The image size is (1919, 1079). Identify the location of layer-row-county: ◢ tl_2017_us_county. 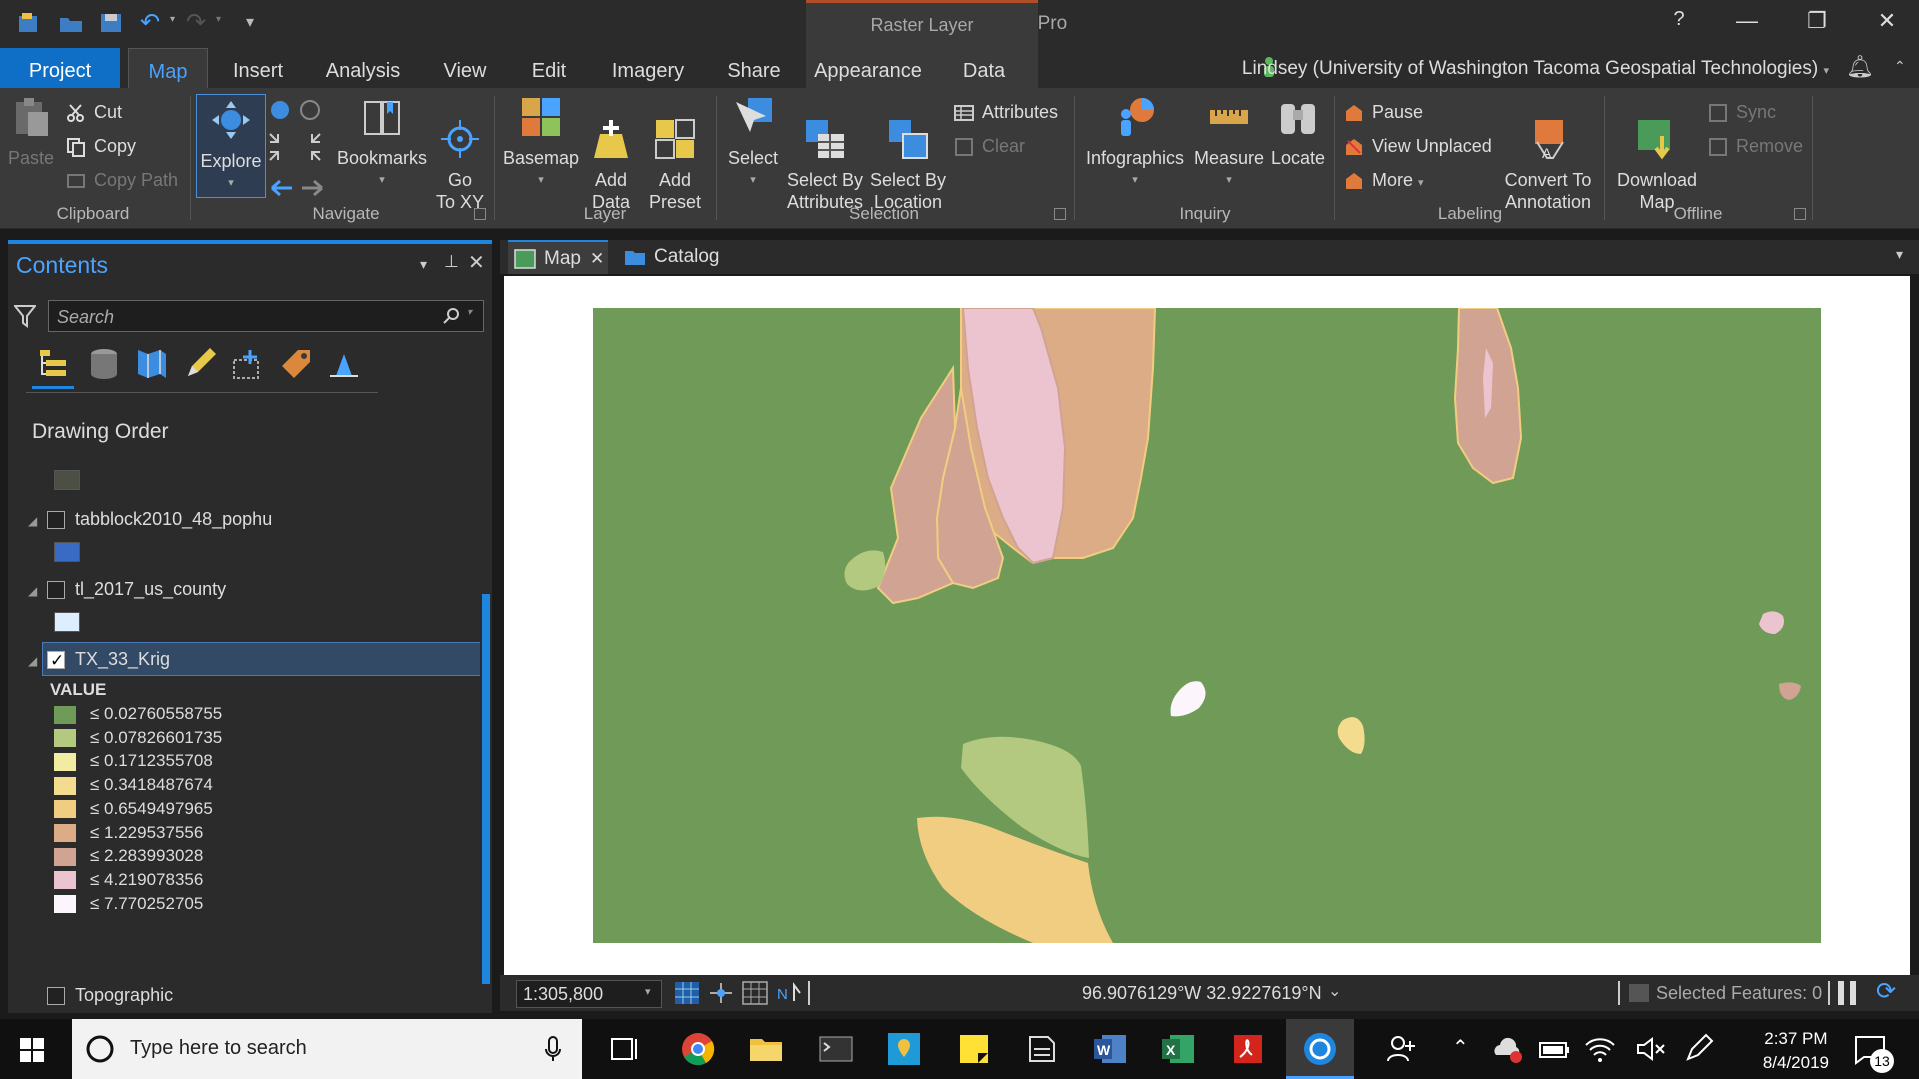
(127, 589).